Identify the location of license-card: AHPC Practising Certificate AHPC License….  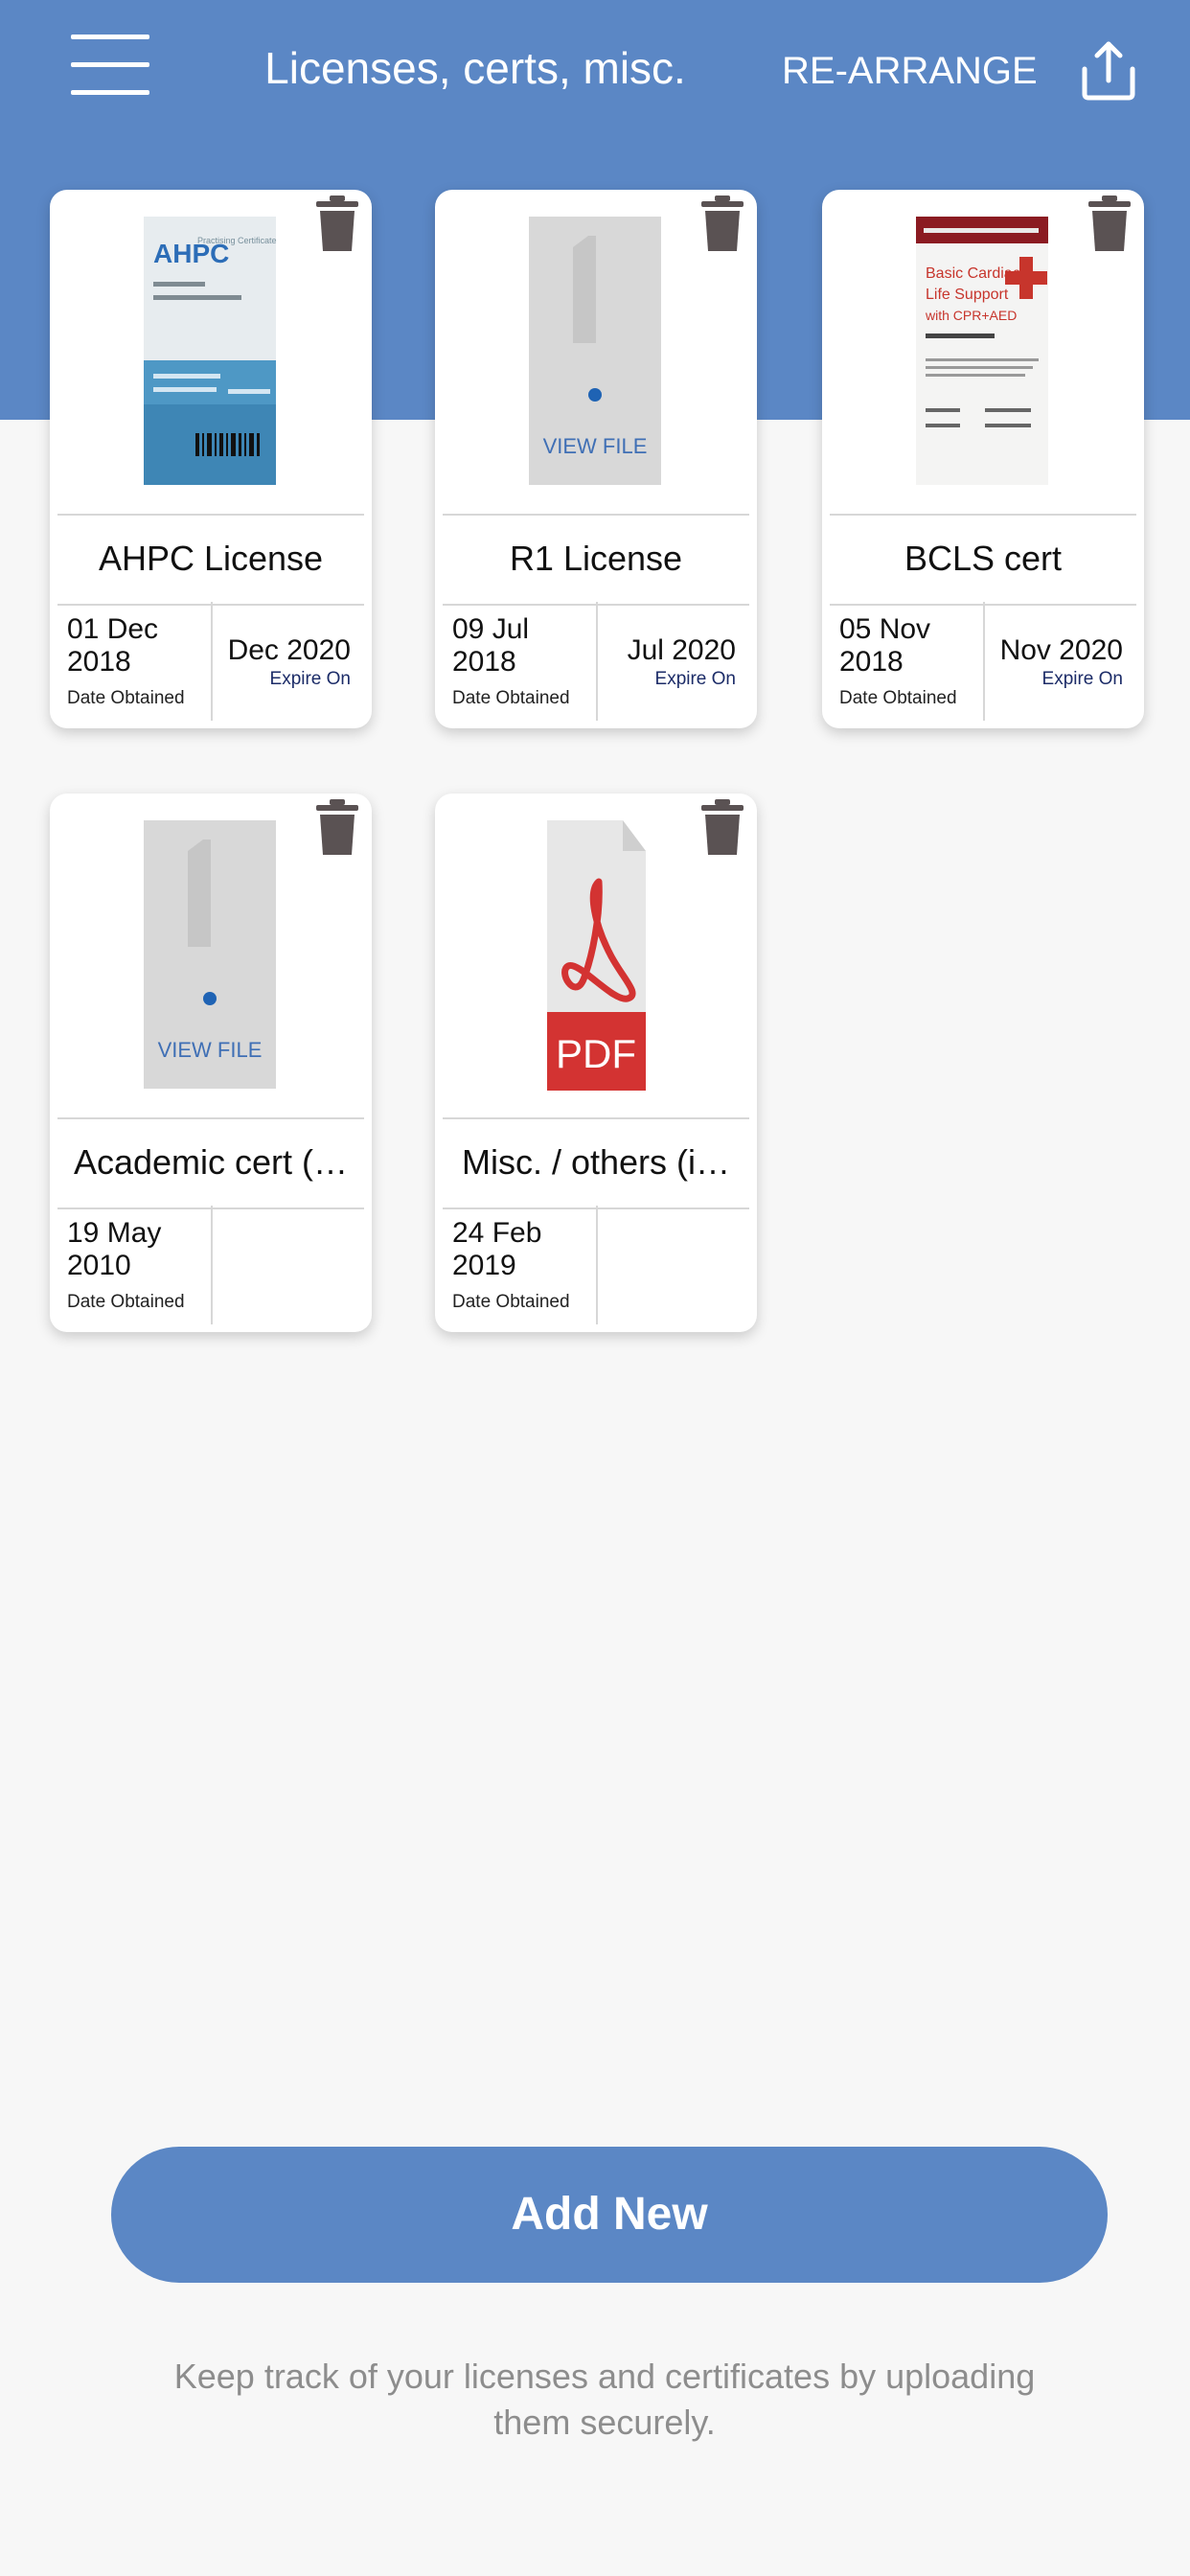
(211, 459).